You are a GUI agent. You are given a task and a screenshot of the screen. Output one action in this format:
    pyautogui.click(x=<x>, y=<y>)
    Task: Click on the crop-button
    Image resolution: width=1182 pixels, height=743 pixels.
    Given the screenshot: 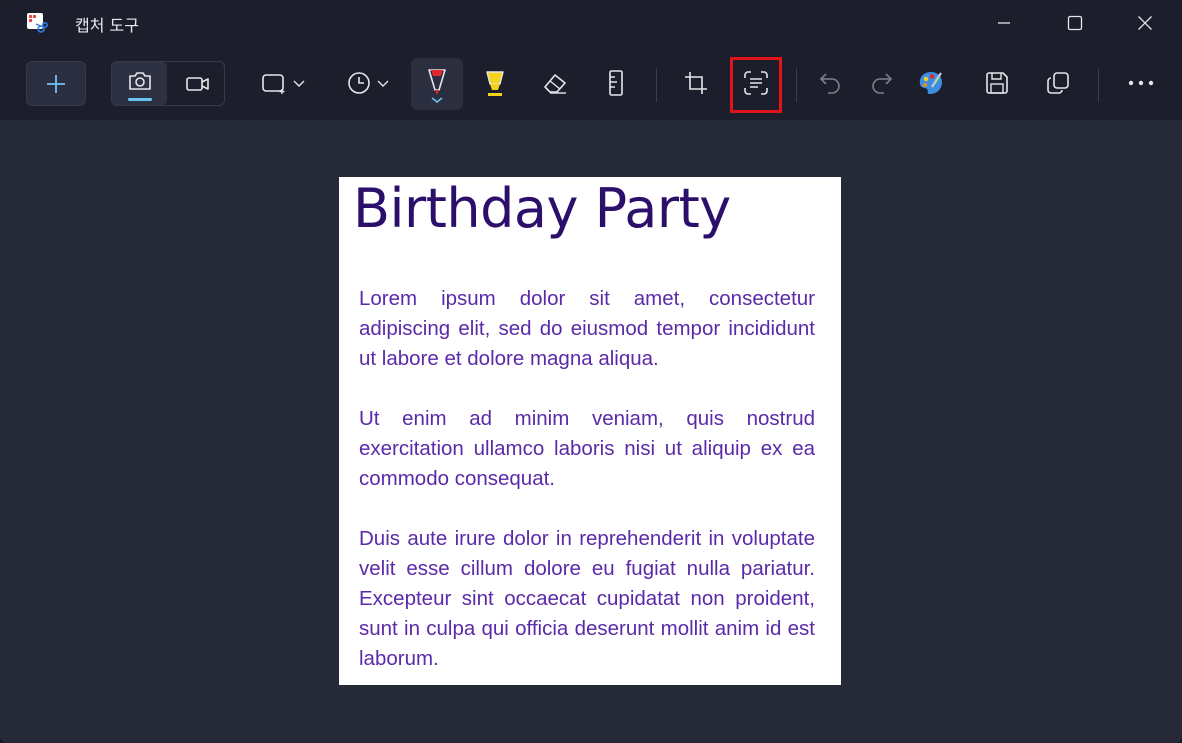 What is the action you would take?
    pyautogui.click(x=696, y=83)
    